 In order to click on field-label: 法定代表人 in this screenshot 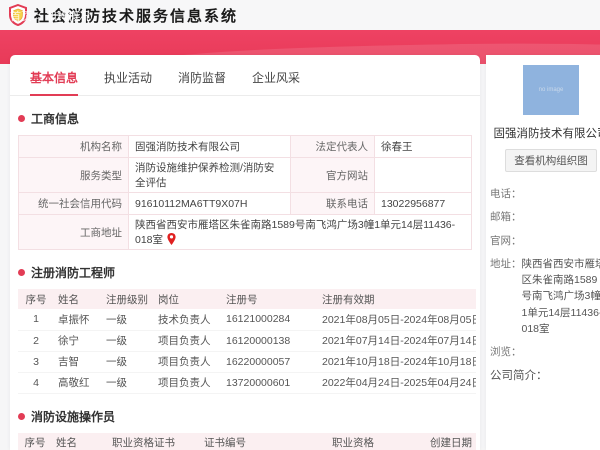, I will do `click(332, 146)`.